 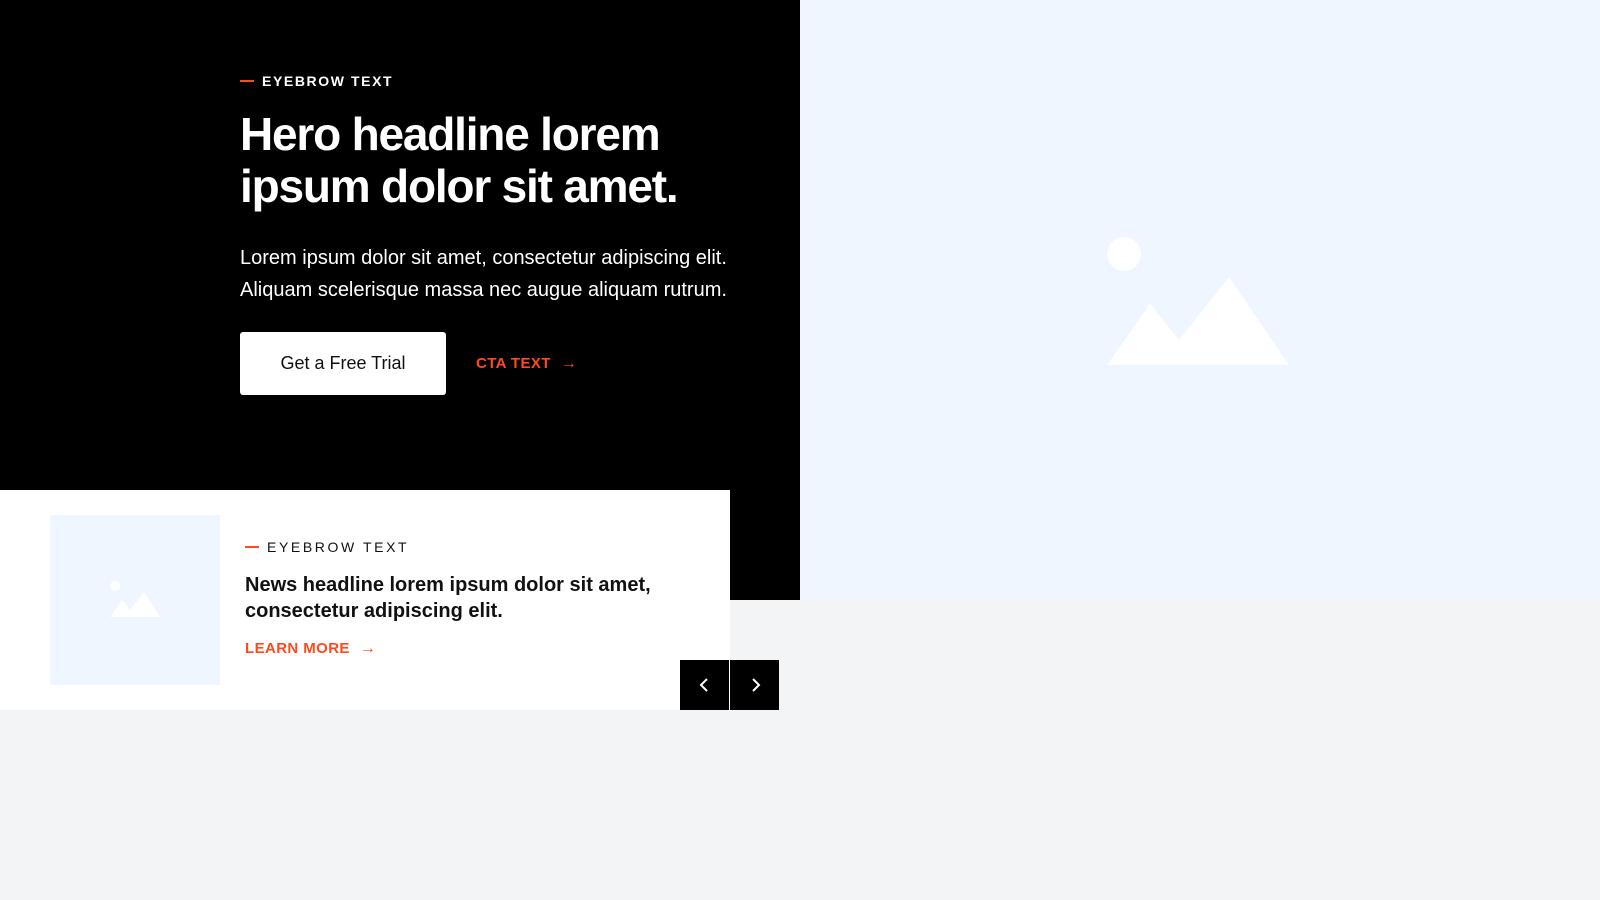 What do you see at coordinates (297, 648) in the screenshot?
I see `learn-more-label: LEARN MORE` at bounding box center [297, 648].